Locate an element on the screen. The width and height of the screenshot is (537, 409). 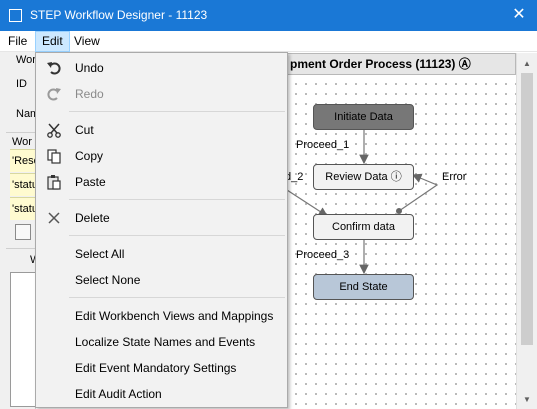
list-item: 'Reso is located at coordinates (22, 160).